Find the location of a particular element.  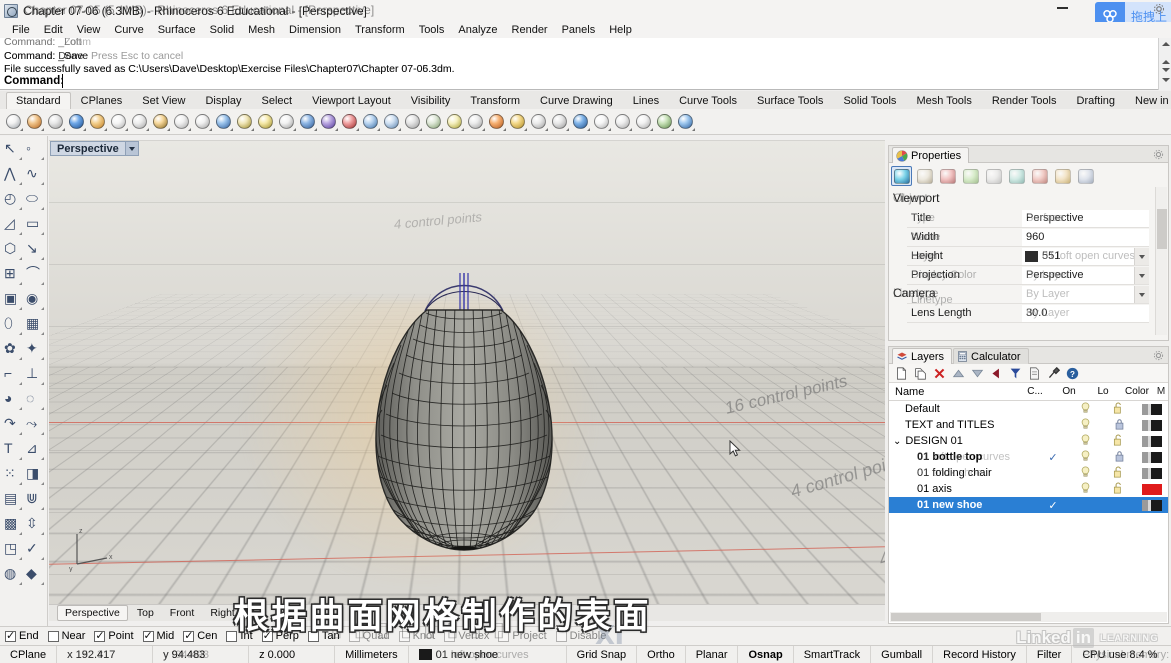

property-value: 551 01 loft open curves is located at coordinates (1085, 256).